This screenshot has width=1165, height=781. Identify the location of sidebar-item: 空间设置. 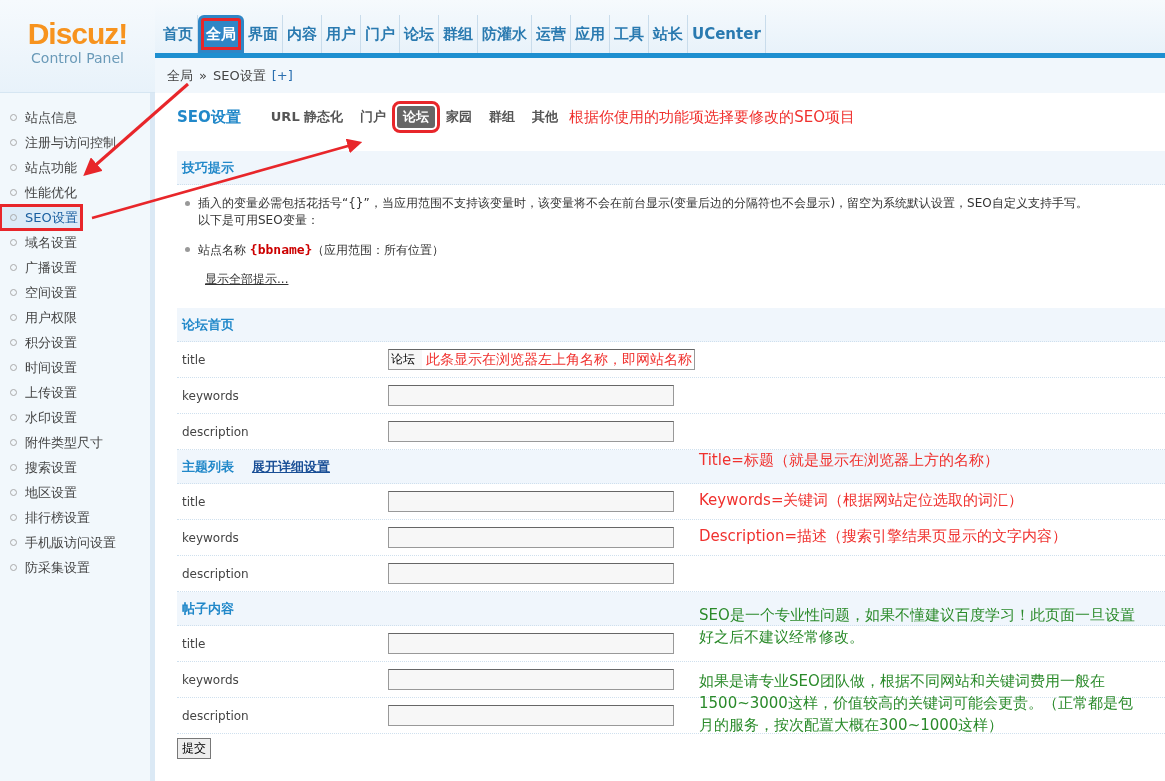
(75, 292).